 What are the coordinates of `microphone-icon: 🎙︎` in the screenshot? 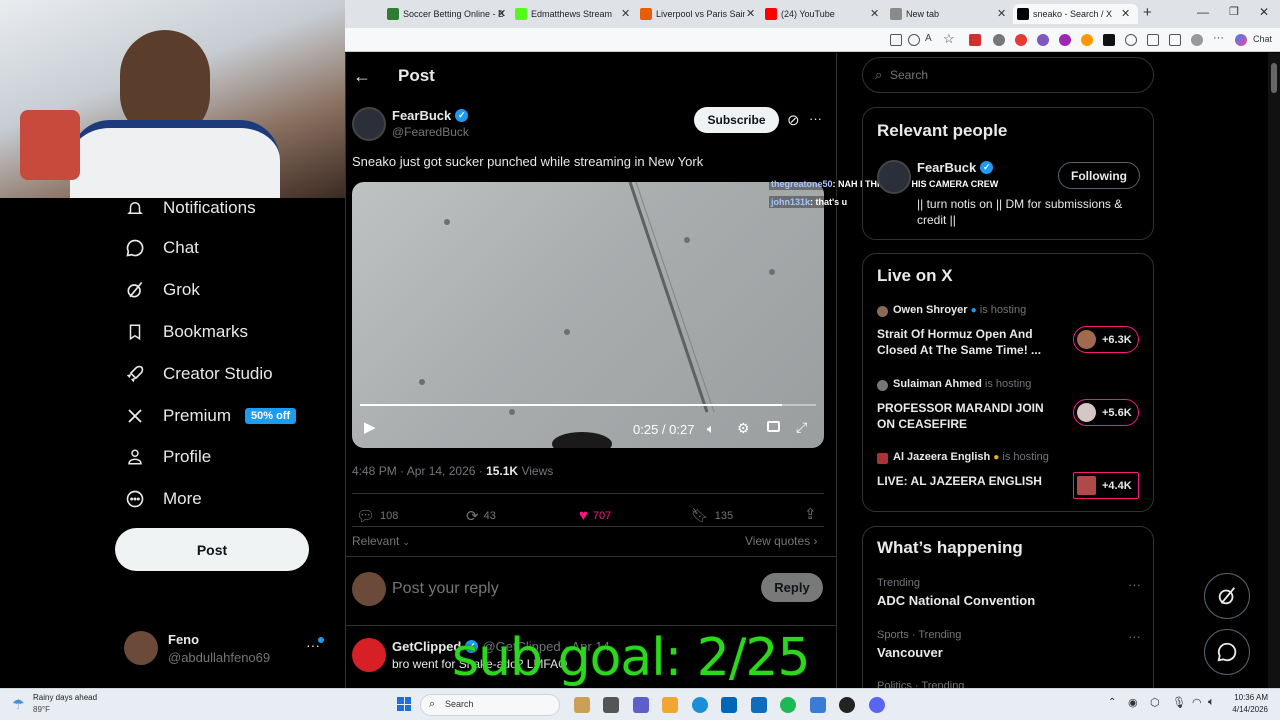 It's located at (1179, 702).